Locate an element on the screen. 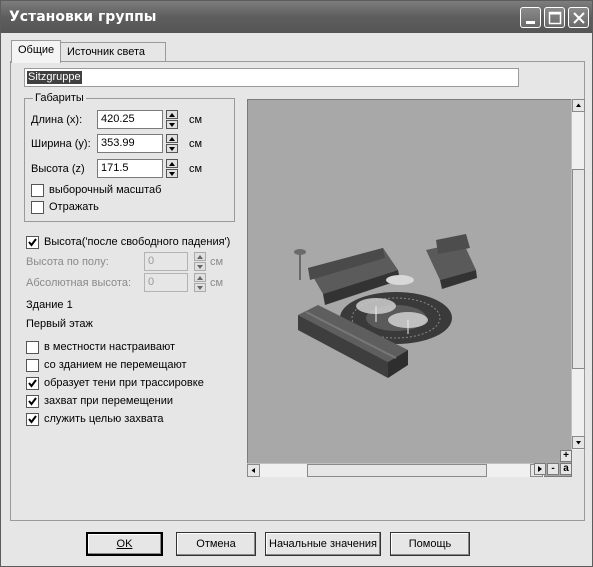 This screenshot has width=593, height=567. horizontal-scroll-thumb is located at coordinates (397, 470).